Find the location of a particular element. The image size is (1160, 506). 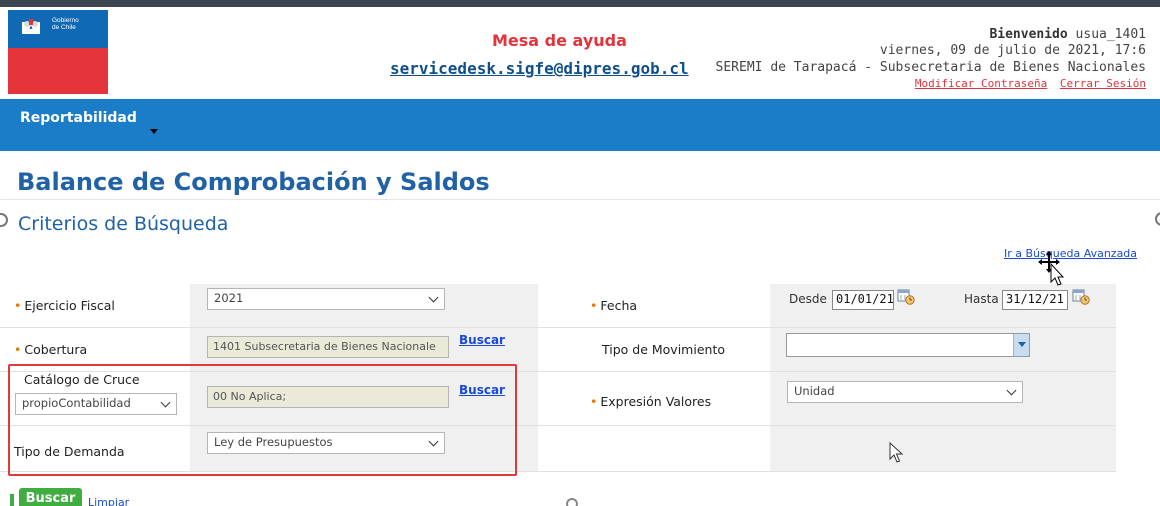

cobertura-label: • Cobertura is located at coordinates (51, 349).